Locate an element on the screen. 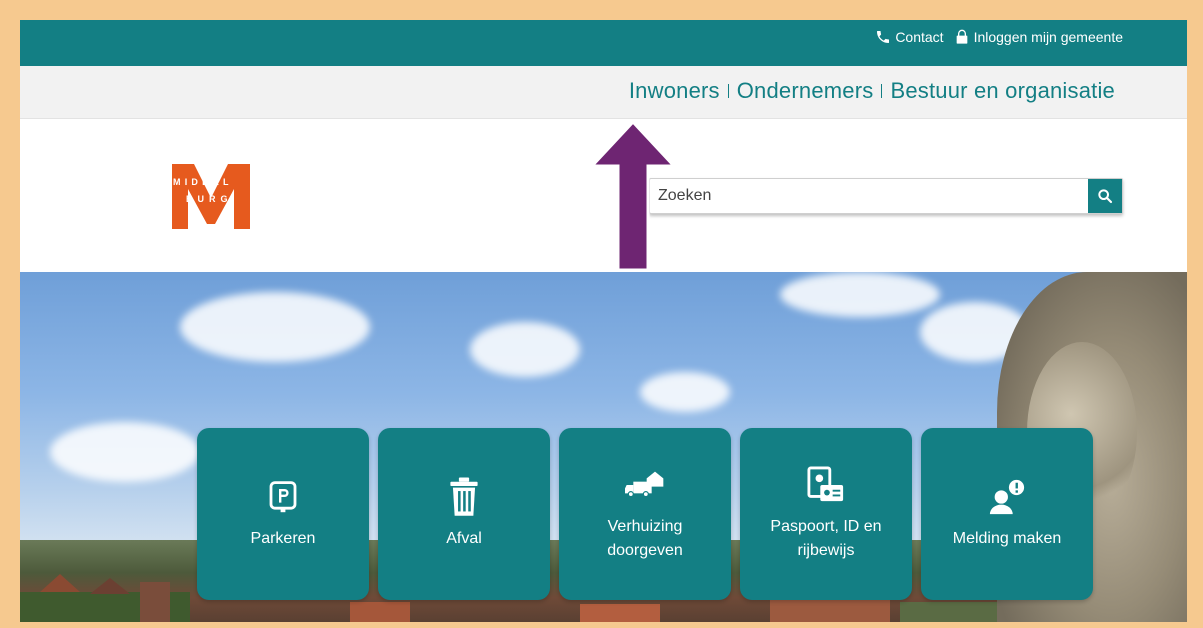  nav-item-bestuur: Bestuur en organisatie is located at coordinates (1002, 91).